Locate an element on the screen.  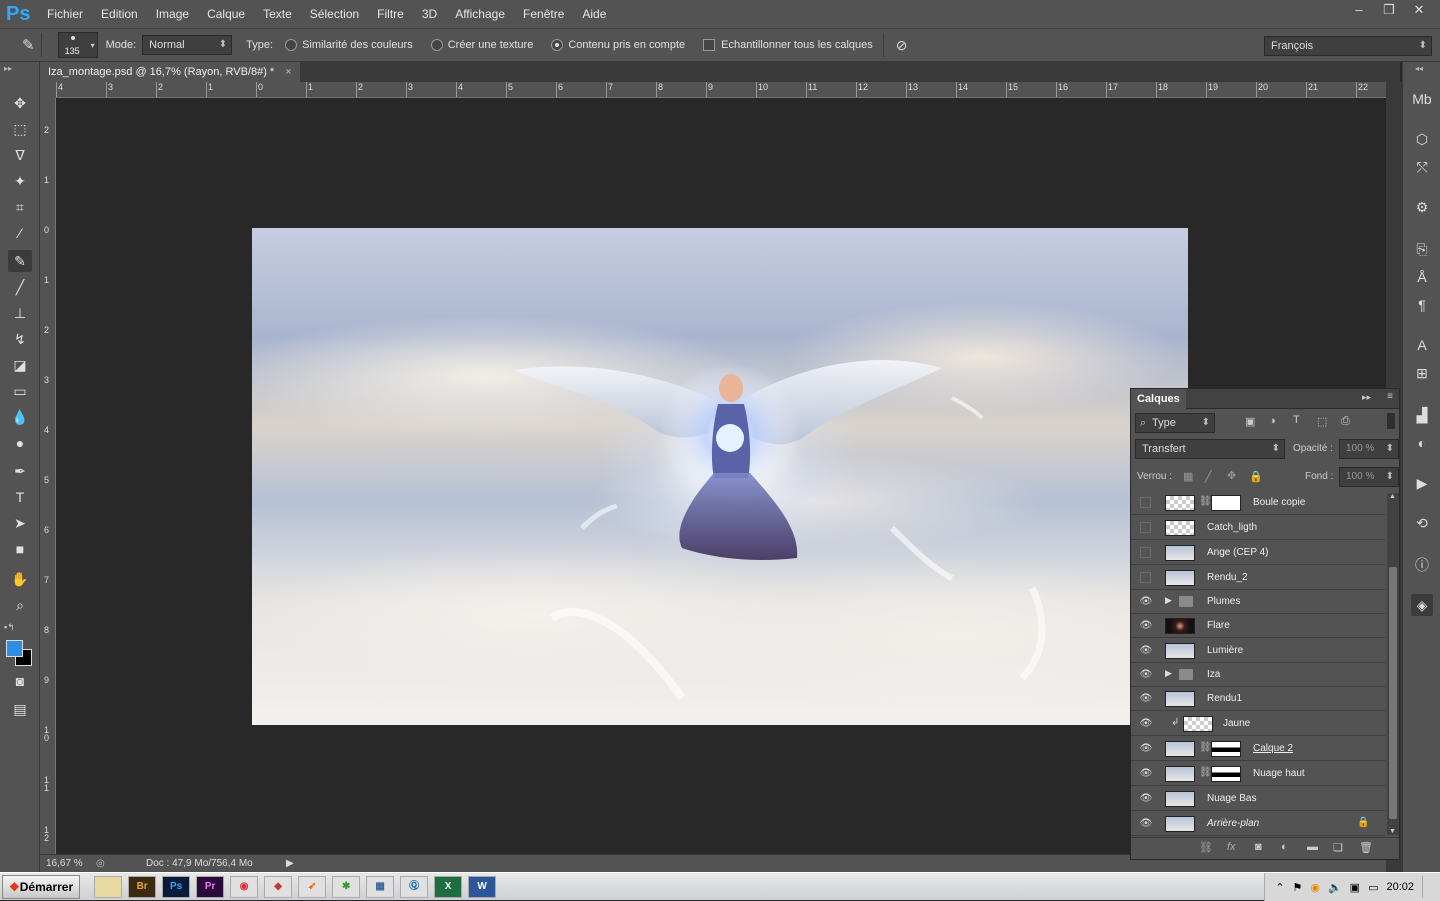
chrome-taskbar-icon: ◉ is located at coordinates (244, 886).